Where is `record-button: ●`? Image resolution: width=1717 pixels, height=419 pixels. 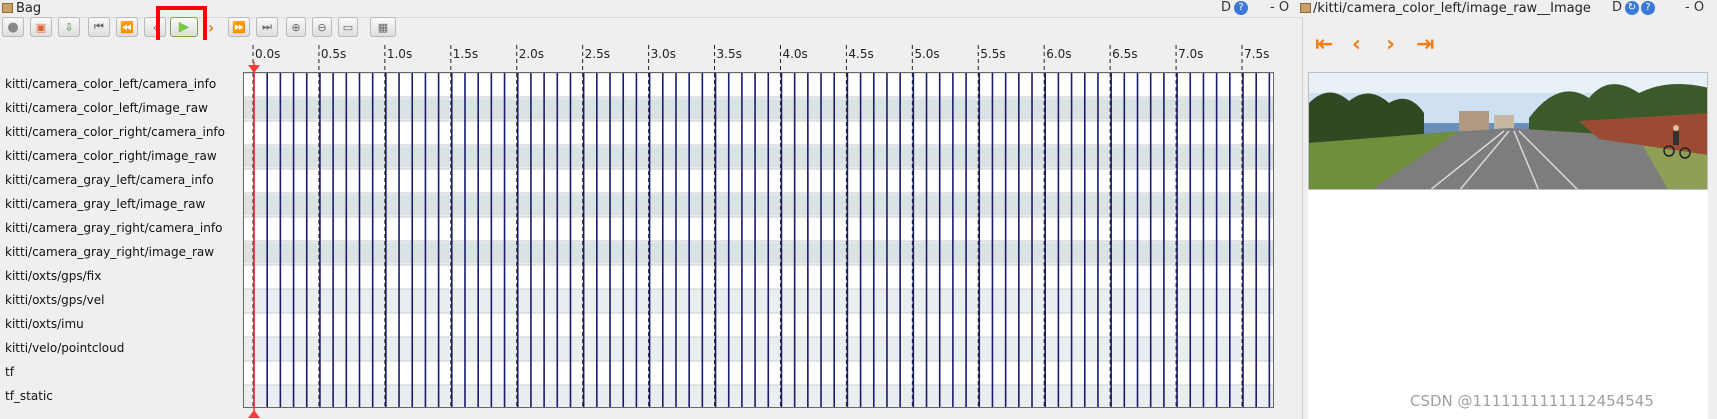 record-button: ● is located at coordinates (13, 27).